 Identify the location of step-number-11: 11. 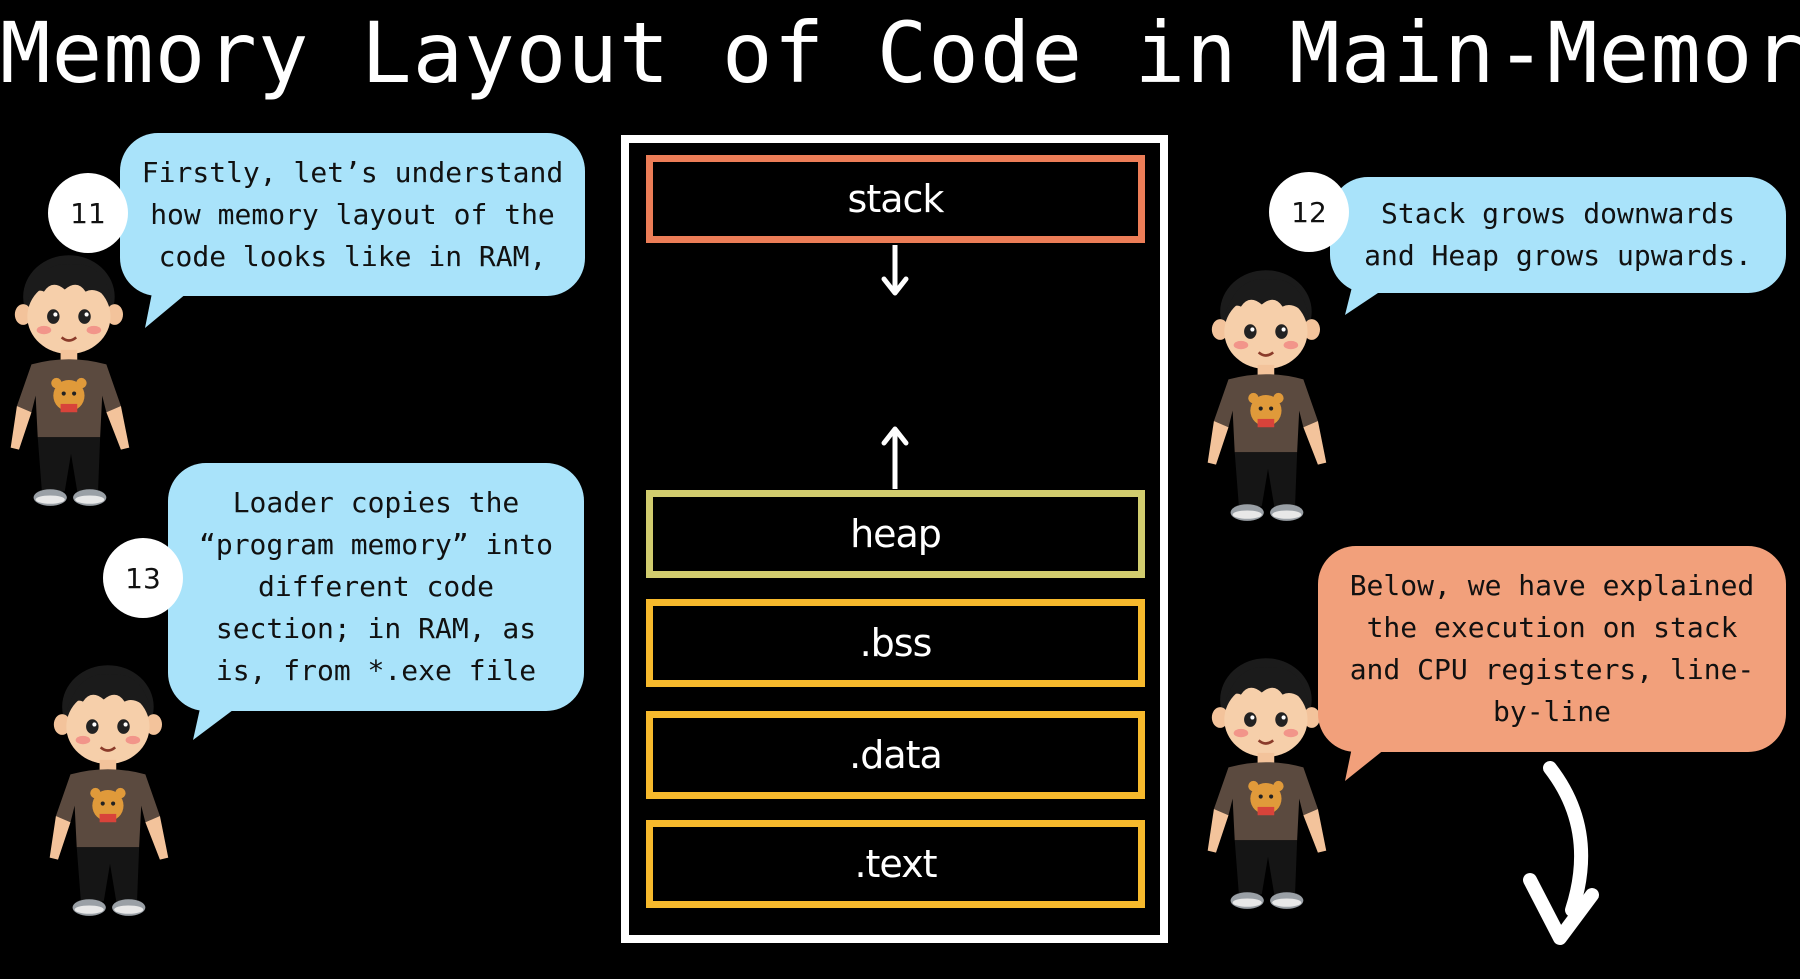
(88, 213).